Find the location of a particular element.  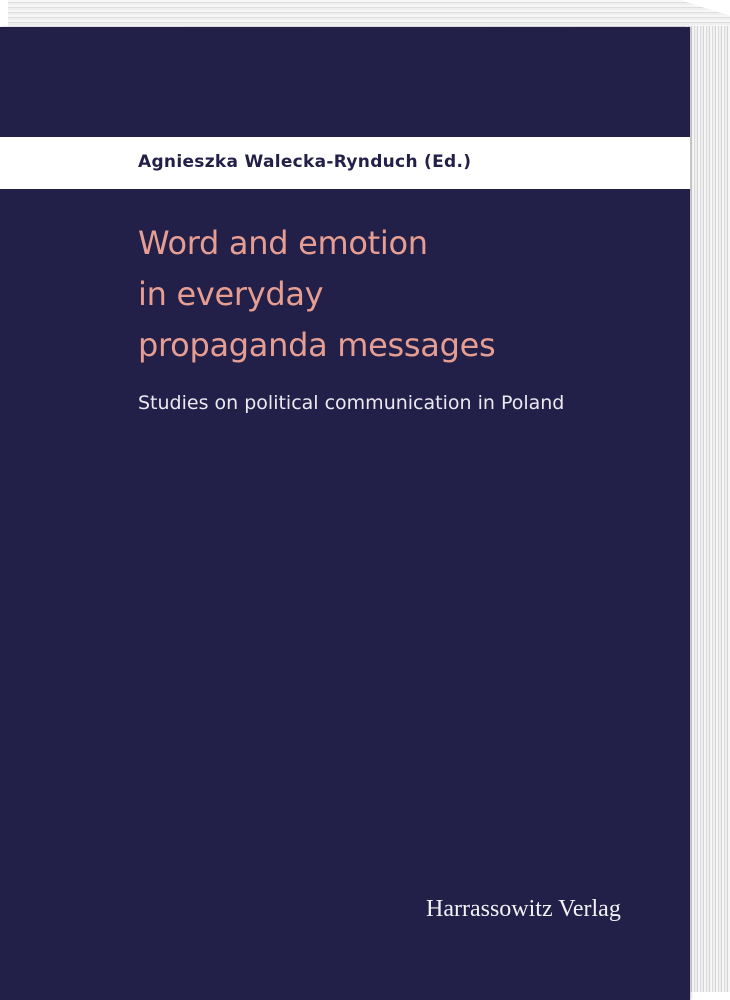

author-band: Agnieszka Walecka-Rynduch (Ed.) is located at coordinates (345, 163).